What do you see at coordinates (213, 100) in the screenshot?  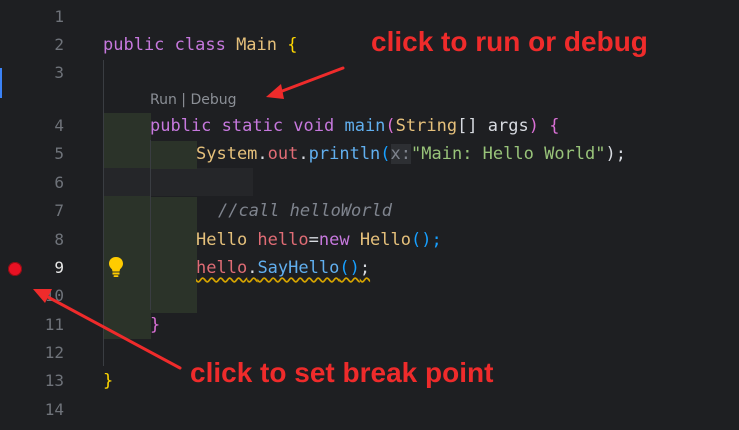 I see `codelens-debug: Debug` at bounding box center [213, 100].